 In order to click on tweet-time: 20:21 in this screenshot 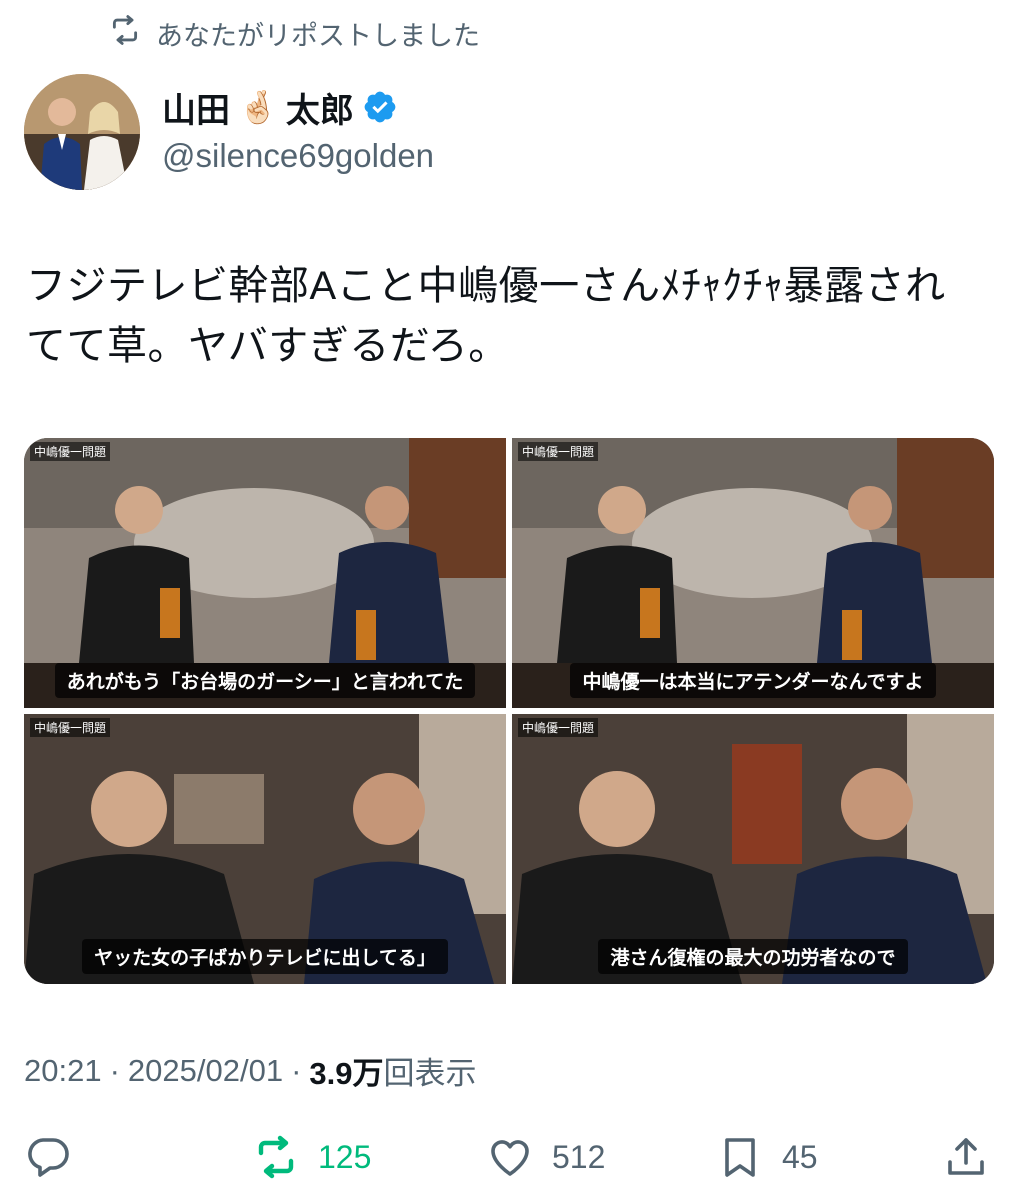, I will do `click(63, 1071)`.